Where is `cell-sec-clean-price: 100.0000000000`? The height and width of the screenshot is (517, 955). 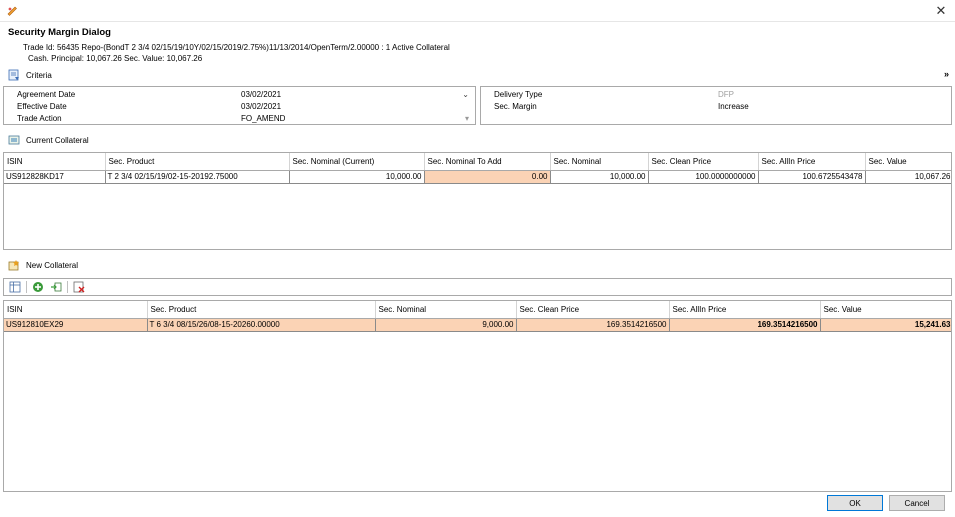
cell-sec-clean-price: 100.0000000000 is located at coordinates (703, 177).